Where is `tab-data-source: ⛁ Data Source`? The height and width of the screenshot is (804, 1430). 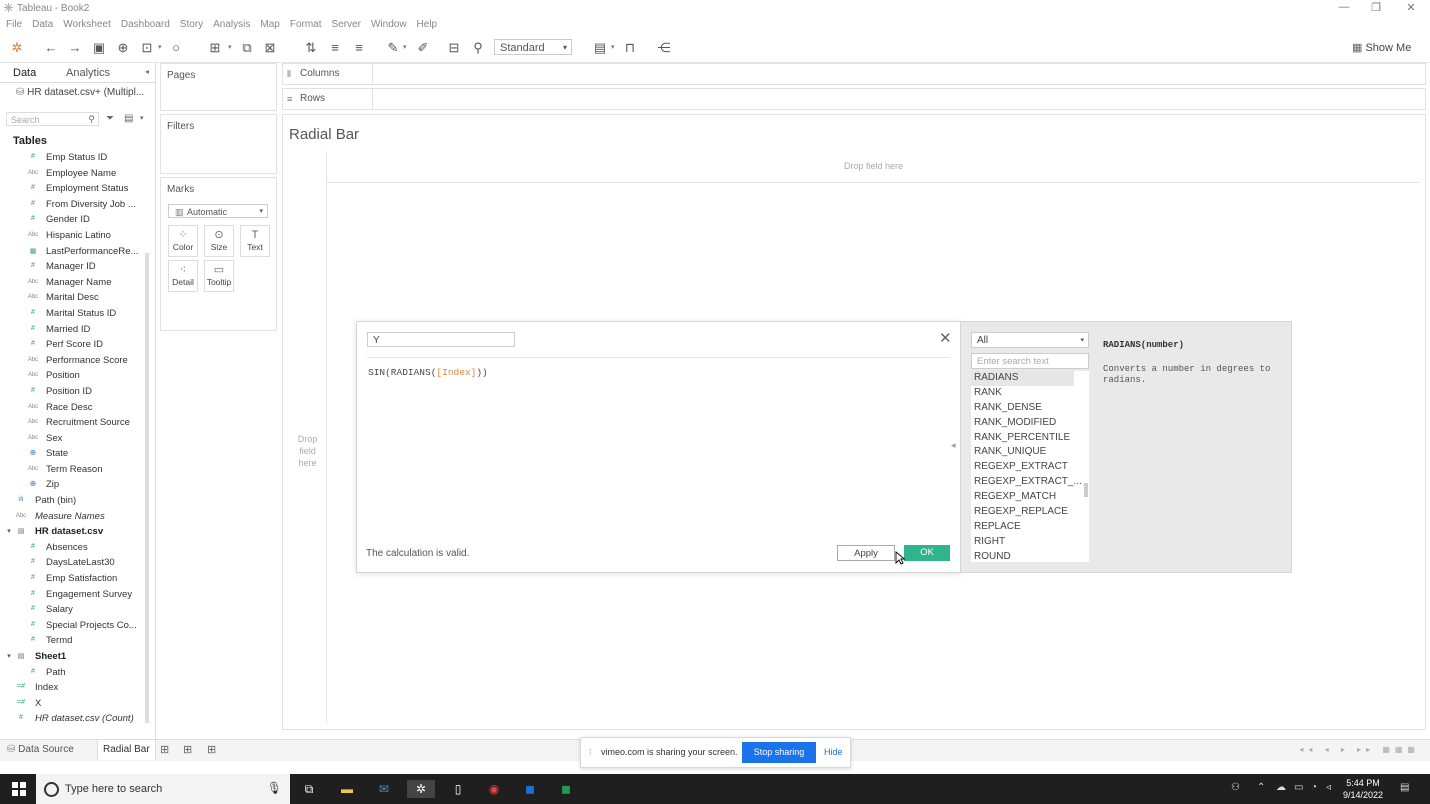
tab-data-source: ⛁ Data Source is located at coordinates (40, 749).